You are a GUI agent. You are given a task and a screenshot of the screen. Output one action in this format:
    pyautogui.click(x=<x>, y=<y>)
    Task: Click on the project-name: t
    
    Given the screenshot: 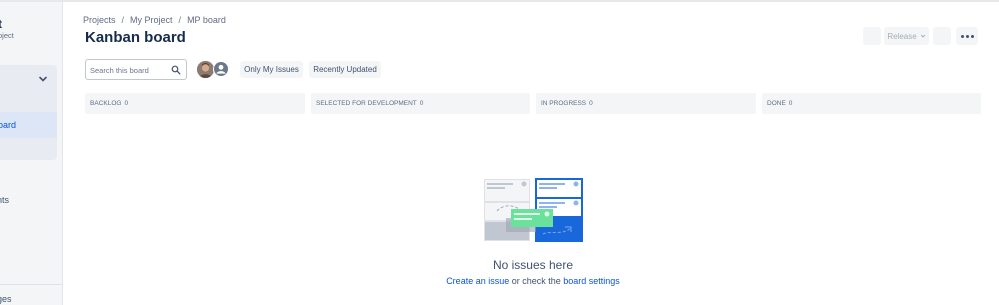 What is the action you would take?
    pyautogui.click(x=1, y=24)
    